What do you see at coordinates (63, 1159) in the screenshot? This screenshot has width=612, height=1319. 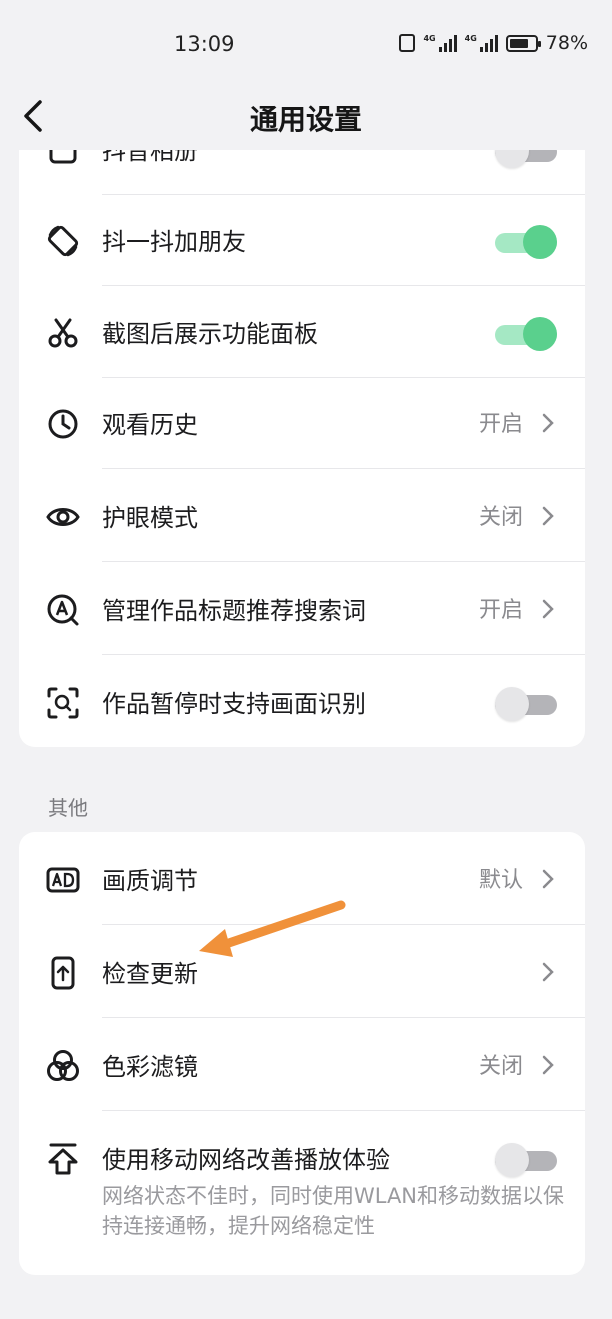 I see `upload-arrow-icon` at bounding box center [63, 1159].